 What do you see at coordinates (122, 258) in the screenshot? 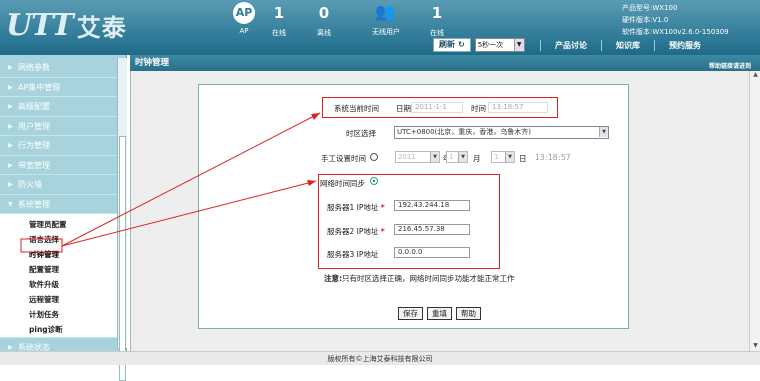
I see `sidebar-scroll-thumb` at bounding box center [122, 258].